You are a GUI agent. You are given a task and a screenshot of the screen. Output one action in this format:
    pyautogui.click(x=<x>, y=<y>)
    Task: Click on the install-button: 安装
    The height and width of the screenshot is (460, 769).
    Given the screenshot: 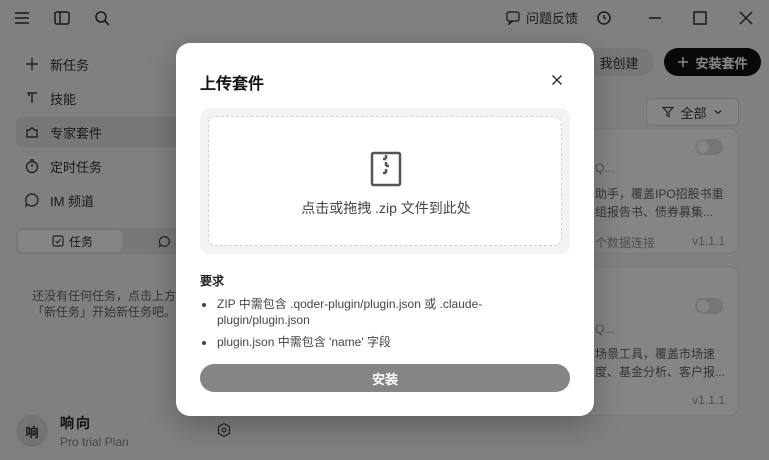 What is the action you would take?
    pyautogui.click(x=385, y=378)
    